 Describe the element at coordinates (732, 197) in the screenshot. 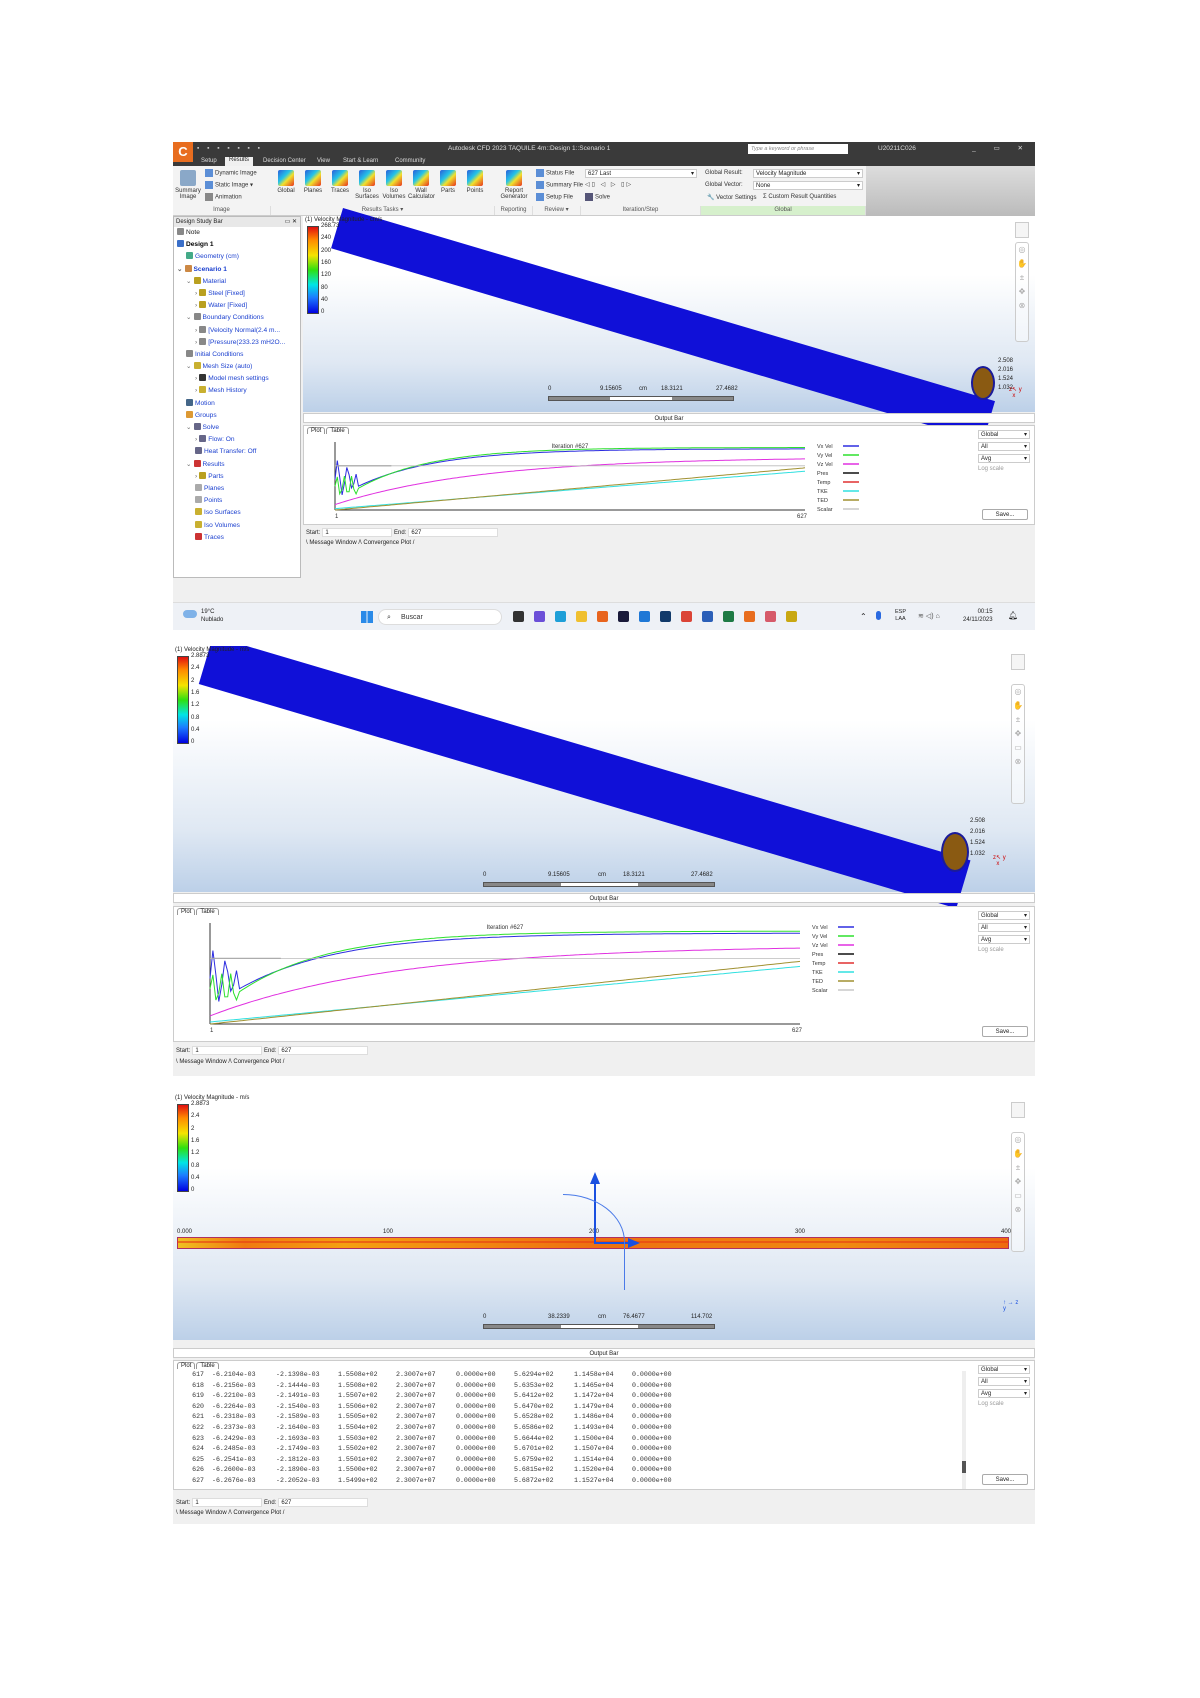

I see `vector-settings-button: 🔧 Vector Settings` at that location.